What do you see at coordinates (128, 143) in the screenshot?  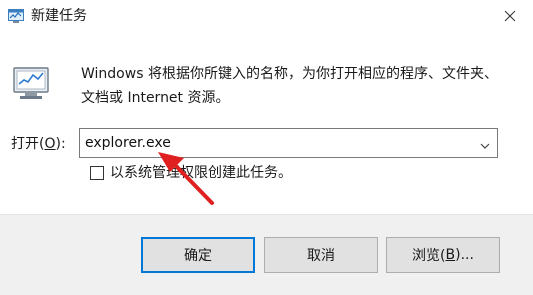 I see `open-input: explorer.exe` at bounding box center [128, 143].